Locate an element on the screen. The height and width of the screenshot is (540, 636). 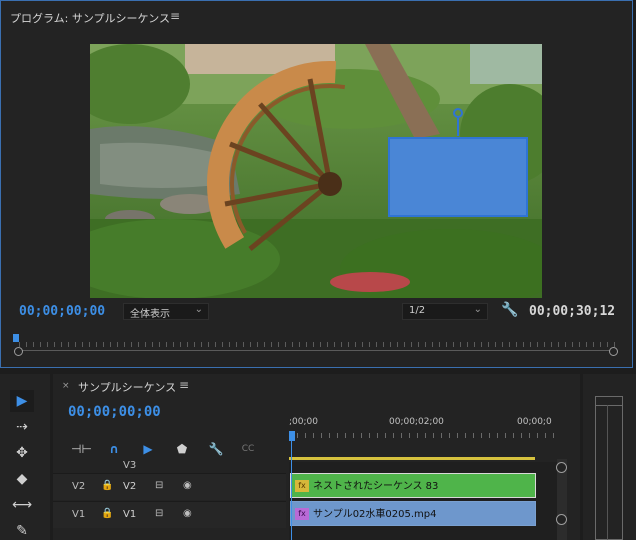
ruler-baseline is located at coordinates (317, 350).